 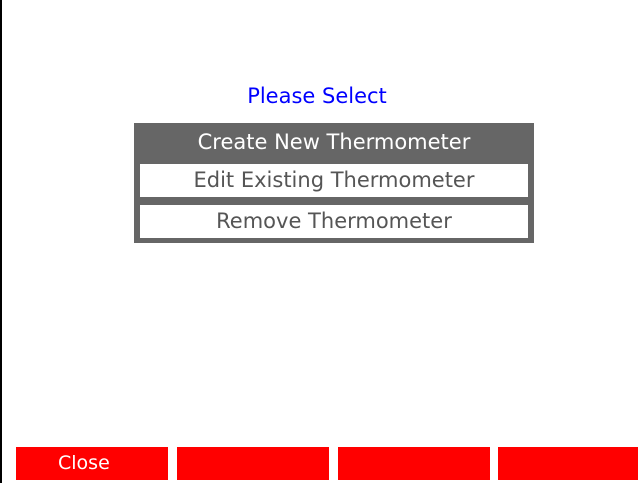 What do you see at coordinates (334, 221) in the screenshot?
I see `menu-item-remove-thermometer: Remove Thermometer` at bounding box center [334, 221].